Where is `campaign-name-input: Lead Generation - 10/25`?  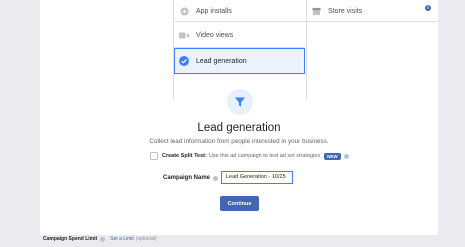
campaign-name-input: Lead Generation - 10/25 is located at coordinates (257, 177).